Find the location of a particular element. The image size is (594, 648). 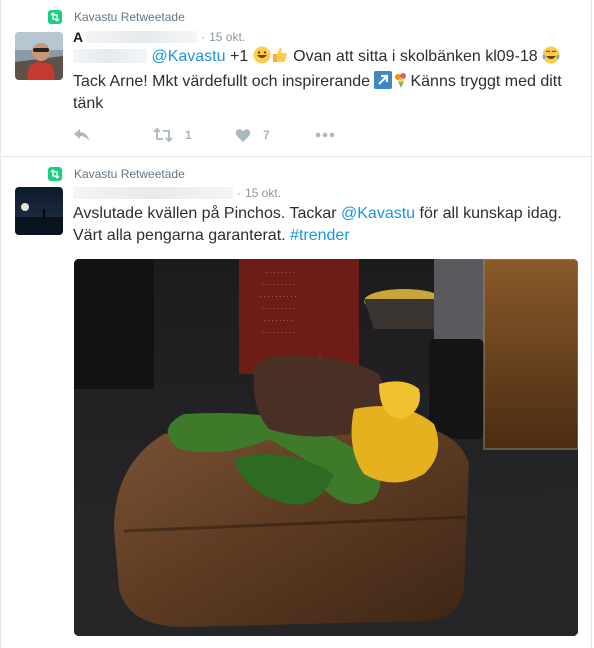

reply-button is located at coordinates (113, 135).